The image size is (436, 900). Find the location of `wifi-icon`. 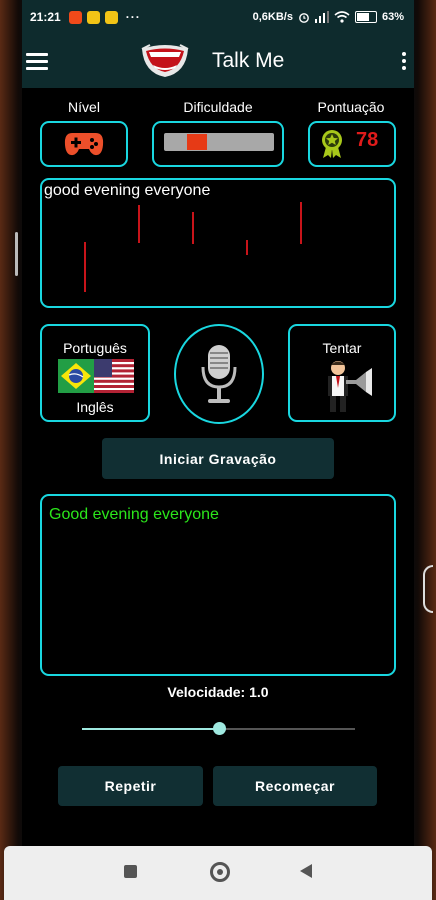

wifi-icon is located at coordinates (342, 17).